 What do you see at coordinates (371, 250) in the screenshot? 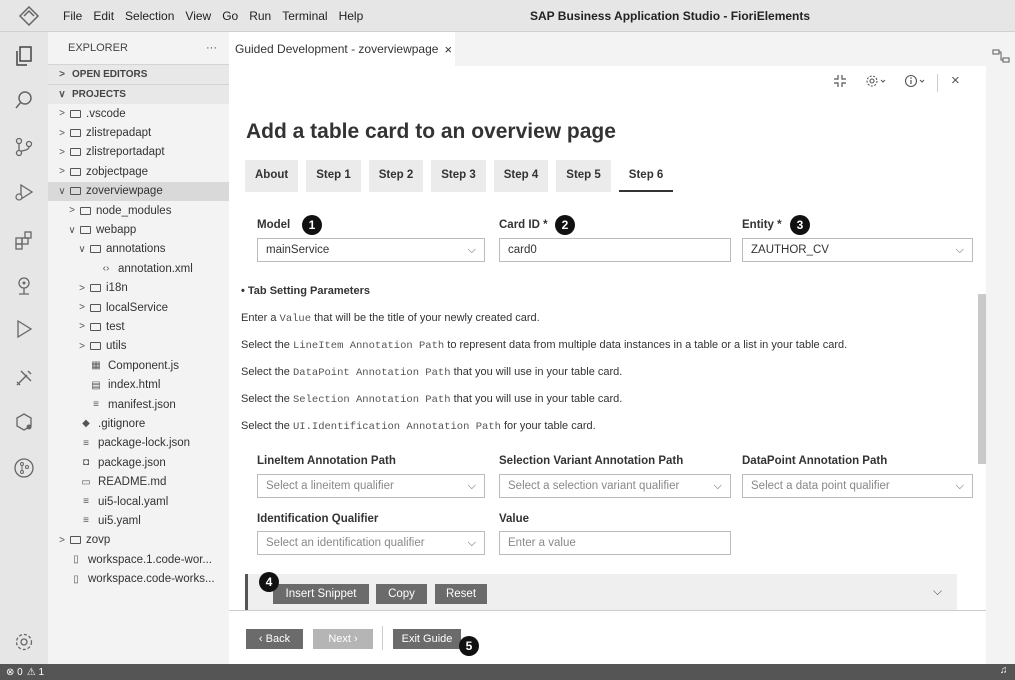
I see `model-select: mainService ⌵` at bounding box center [371, 250].